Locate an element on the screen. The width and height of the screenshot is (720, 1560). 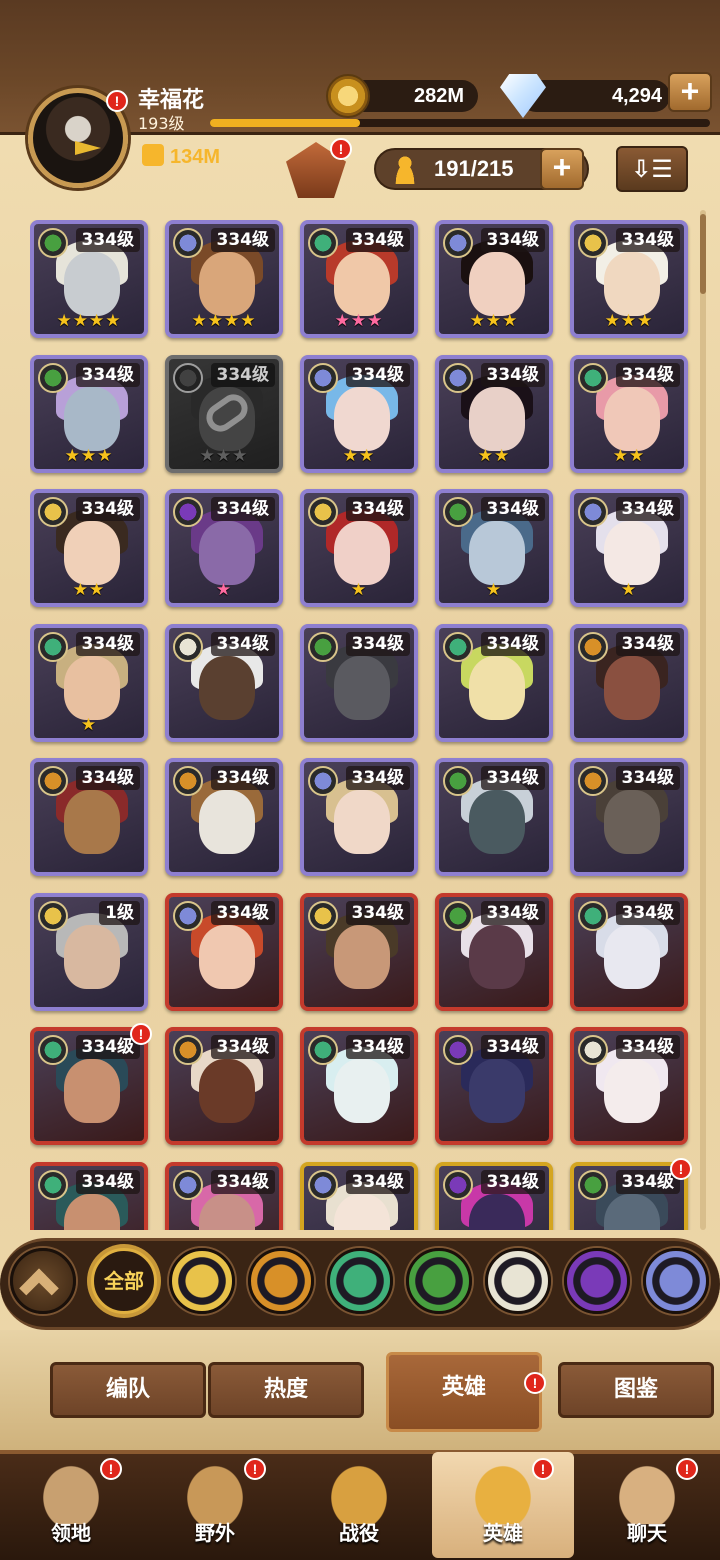
filter-dimensional-button is located at coordinates (676, 1281).